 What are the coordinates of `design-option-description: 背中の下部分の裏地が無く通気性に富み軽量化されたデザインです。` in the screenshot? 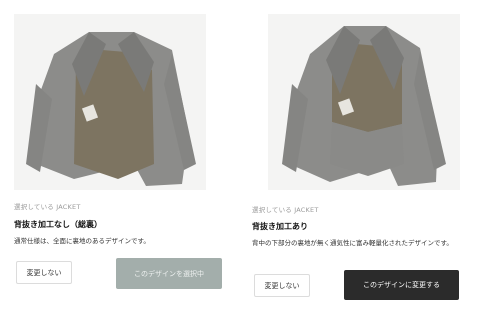 It's located at (352, 243).